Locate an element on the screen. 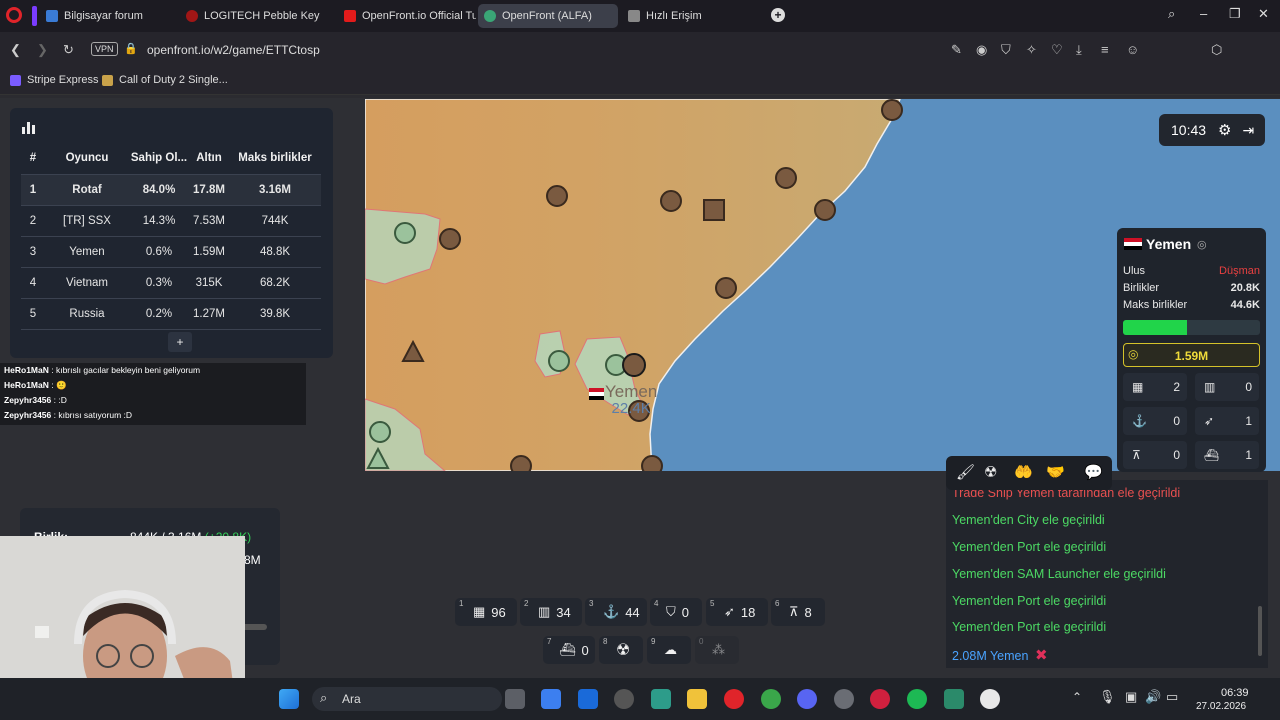 Image resolution: width=1280 pixels, height=720 pixels. menu-icon: ≡ is located at coordinates (1105, 49).